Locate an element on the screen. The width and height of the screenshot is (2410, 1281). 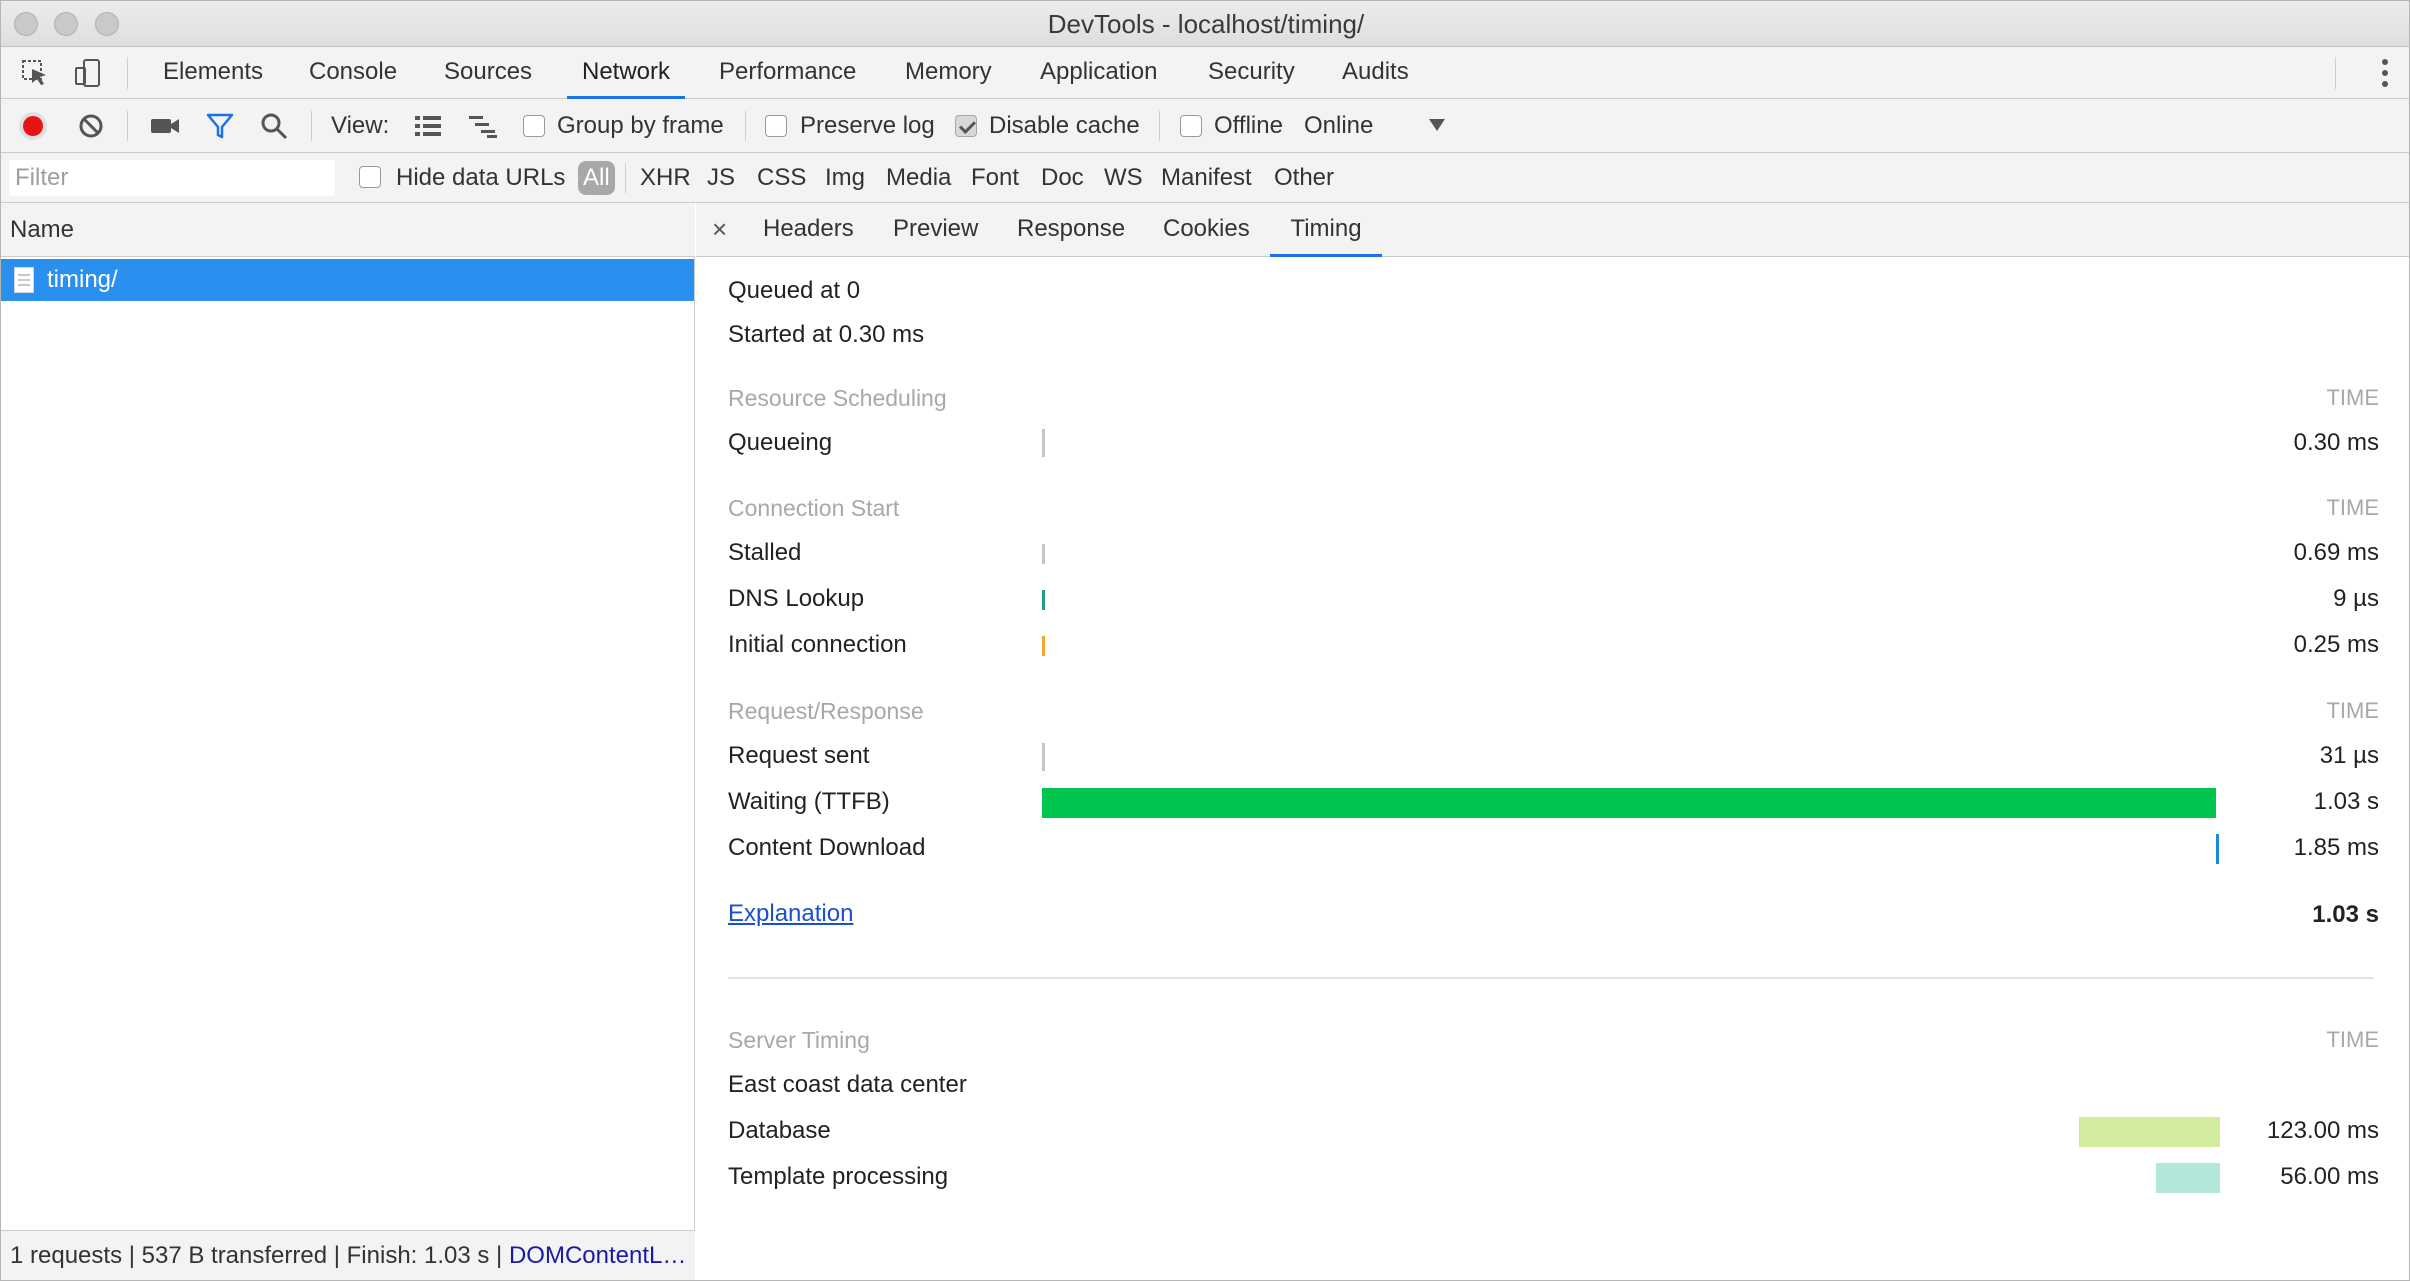
group-by-frame-checkbox is located at coordinates (534, 126).